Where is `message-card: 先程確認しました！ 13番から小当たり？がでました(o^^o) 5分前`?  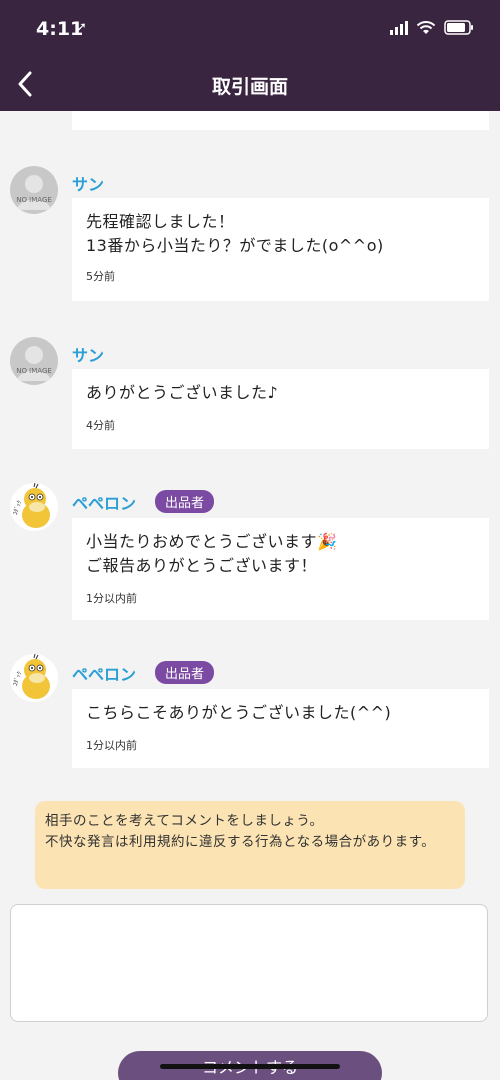
message-card: 先程確認しました！ 13番から小当たり？がでました(o^^o) 5分前 is located at coordinates (280, 249).